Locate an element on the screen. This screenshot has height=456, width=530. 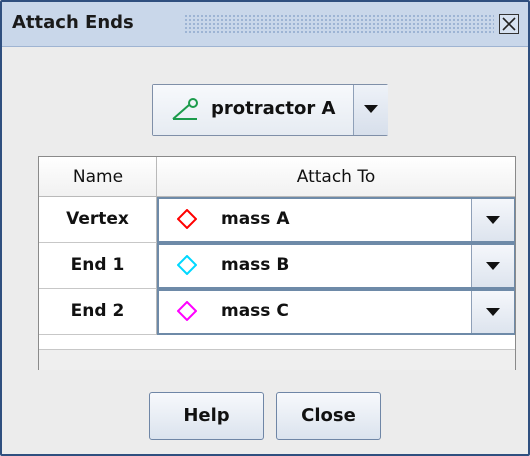
row-name-text: End 1 is located at coordinates (97, 265).